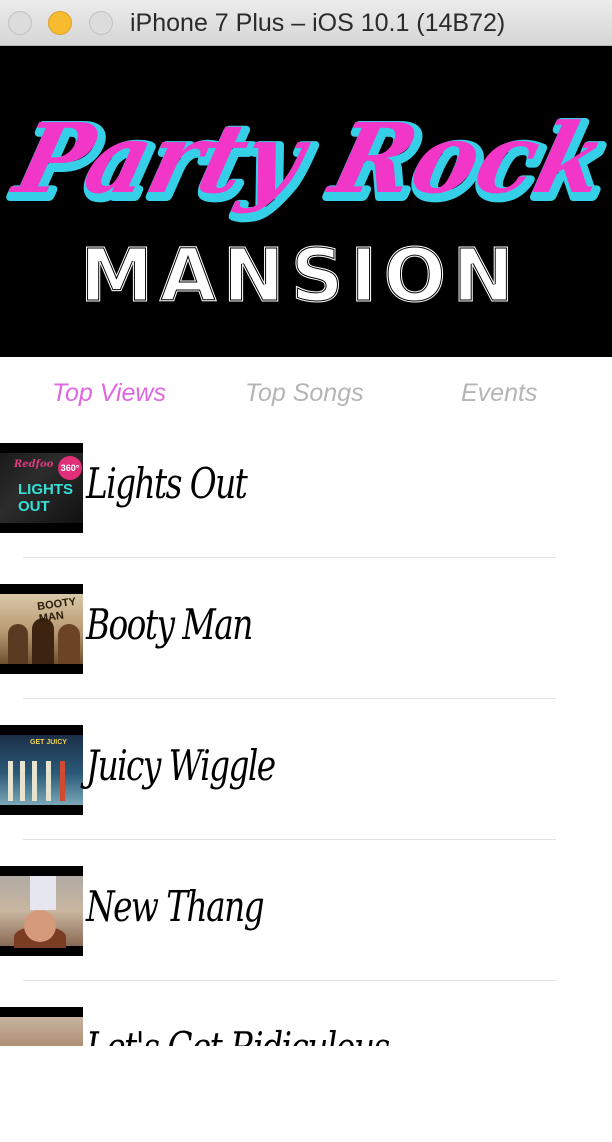 Image resolution: width=612 pixels, height=1142 pixels. I want to click on segment-tabs: Top Views Top Songs Events, so click(306, 397).